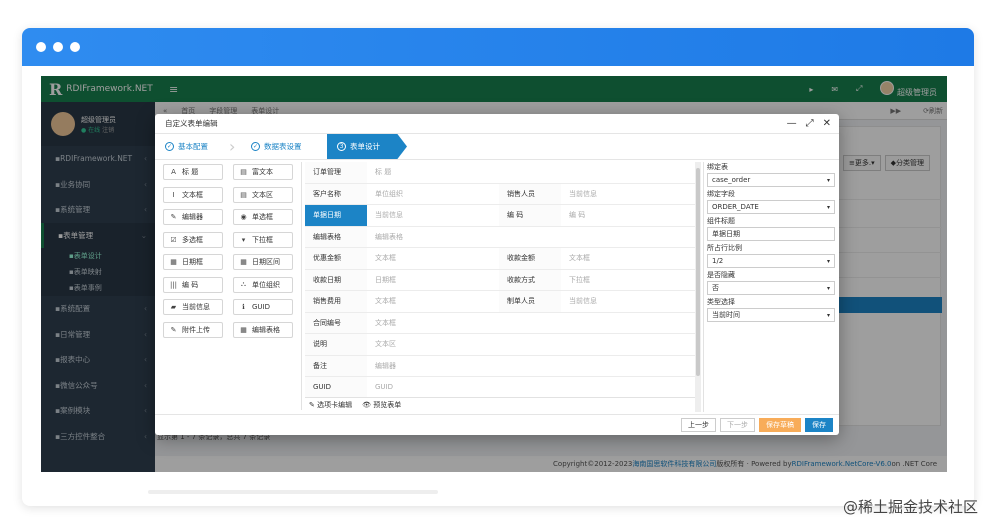 The height and width of the screenshot is (531, 996). I want to click on component-icon: ▤, so click(243, 194).